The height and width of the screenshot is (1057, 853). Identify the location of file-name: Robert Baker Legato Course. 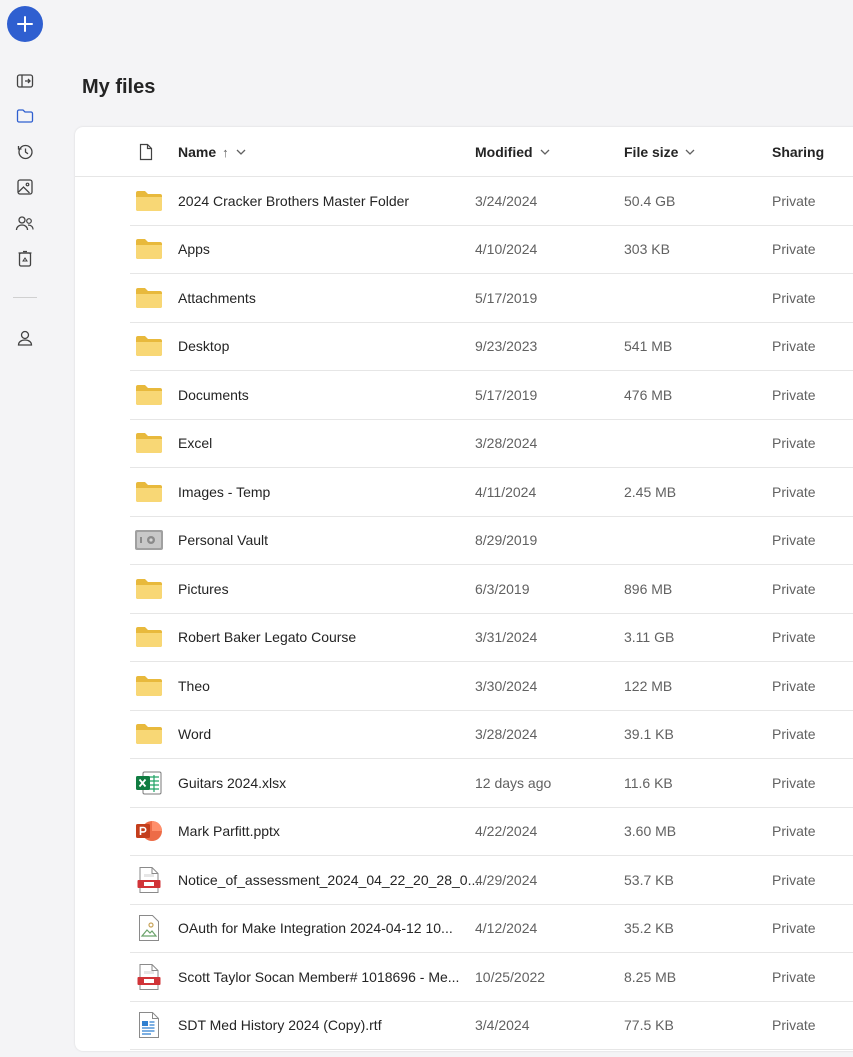
(267, 637).